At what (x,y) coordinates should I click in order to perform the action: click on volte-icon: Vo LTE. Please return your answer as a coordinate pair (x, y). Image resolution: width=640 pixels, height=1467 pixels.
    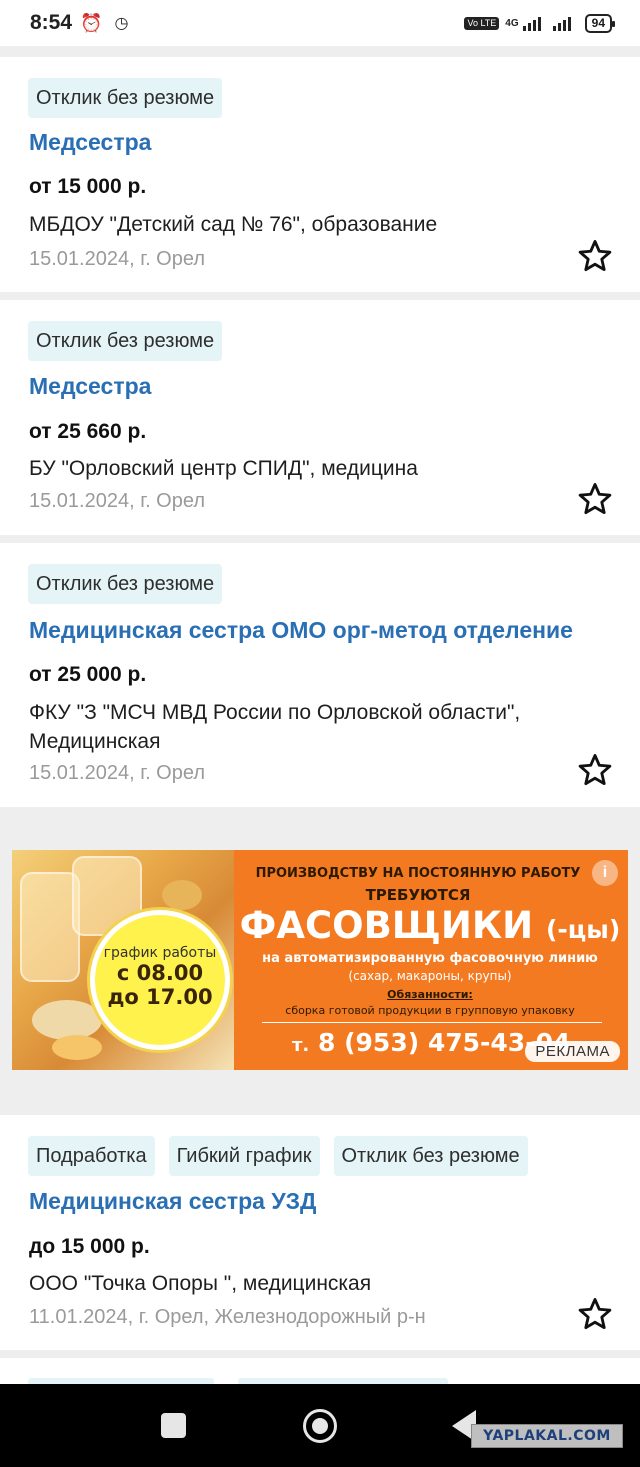
    Looking at the image, I should click on (482, 23).